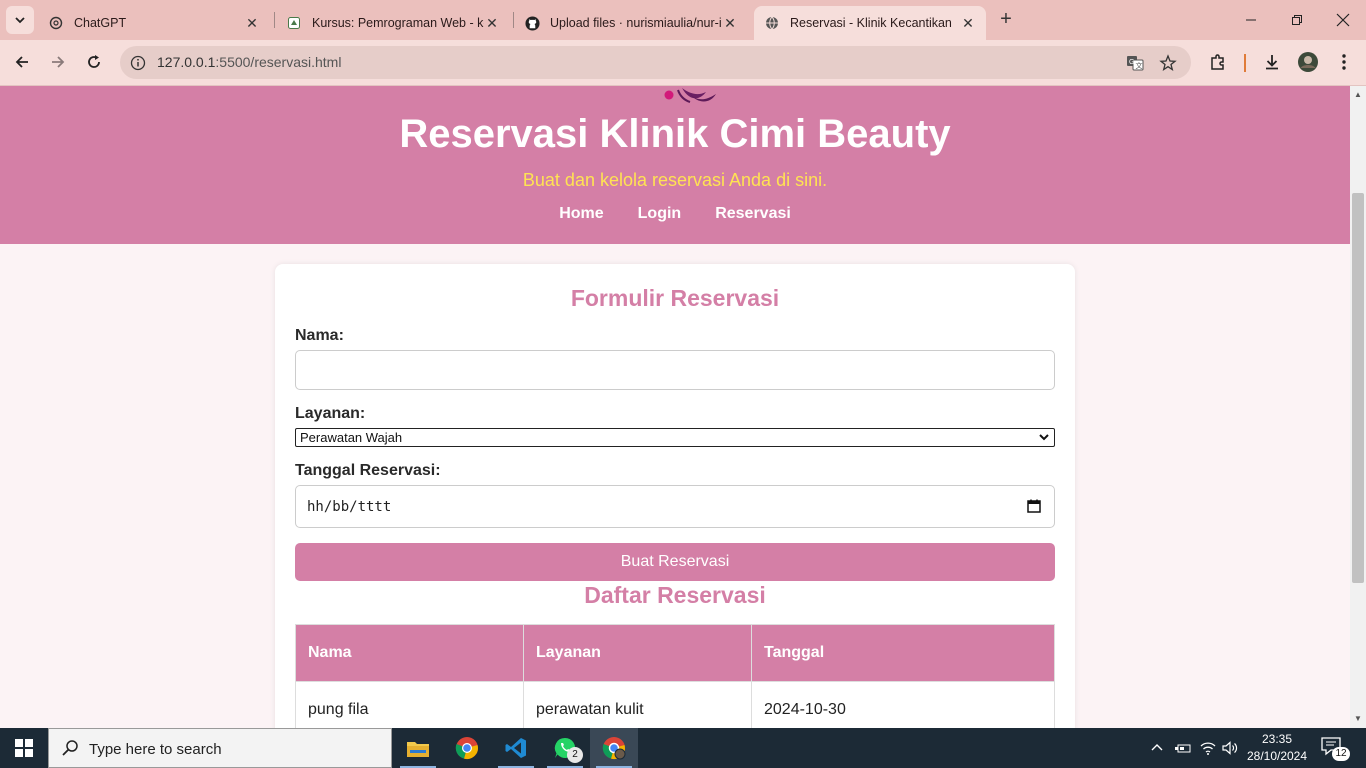 The height and width of the screenshot is (768, 1366). Describe the element at coordinates (660, 214) in the screenshot. I see `nav-link-login: Login` at that location.